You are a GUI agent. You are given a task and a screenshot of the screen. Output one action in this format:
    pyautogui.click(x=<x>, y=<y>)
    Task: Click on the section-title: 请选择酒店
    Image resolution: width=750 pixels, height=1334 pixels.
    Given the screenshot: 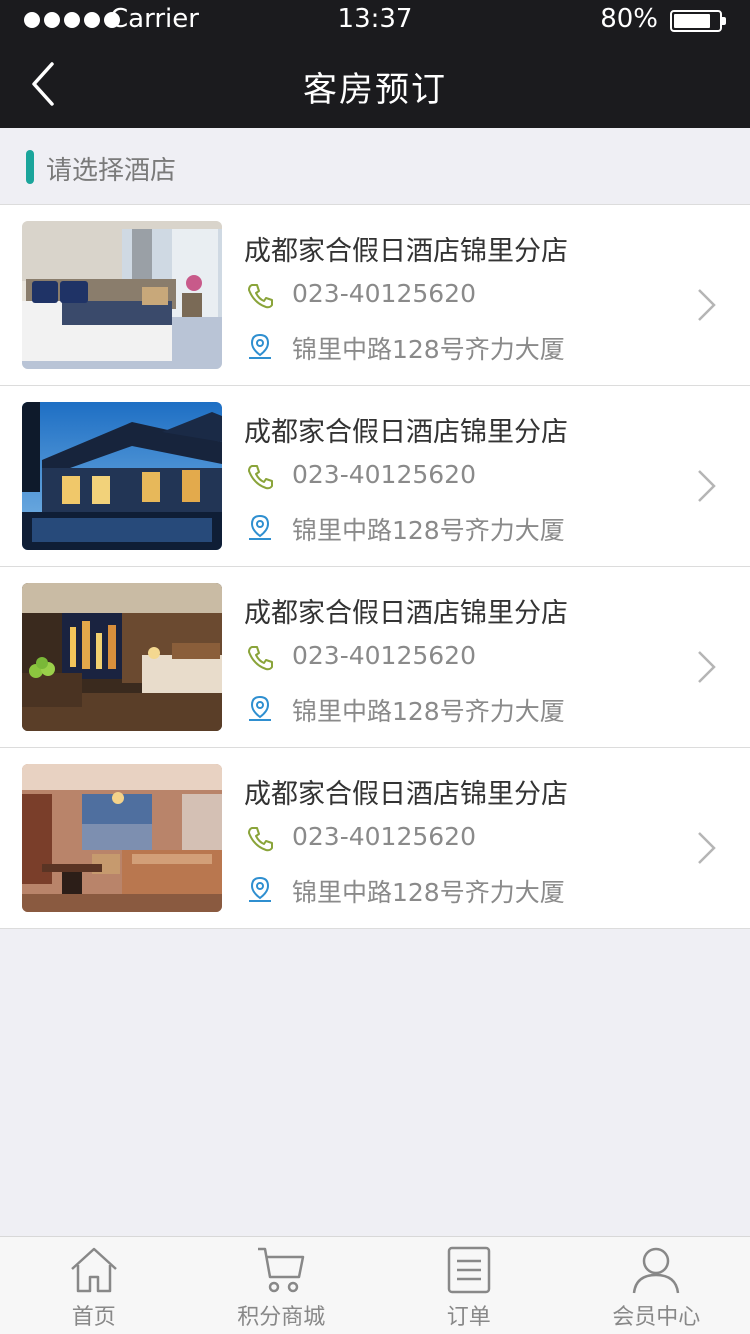 What is the action you would take?
    pyautogui.click(x=111, y=171)
    